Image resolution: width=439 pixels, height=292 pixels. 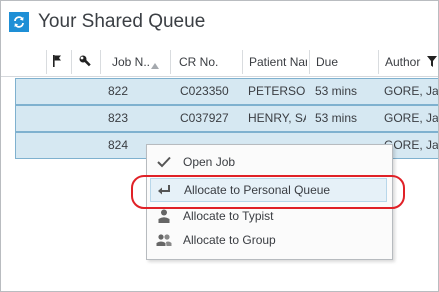 What do you see at coordinates (277, 91) in the screenshot?
I see `patient-name-cell: PETERSON` at bounding box center [277, 91].